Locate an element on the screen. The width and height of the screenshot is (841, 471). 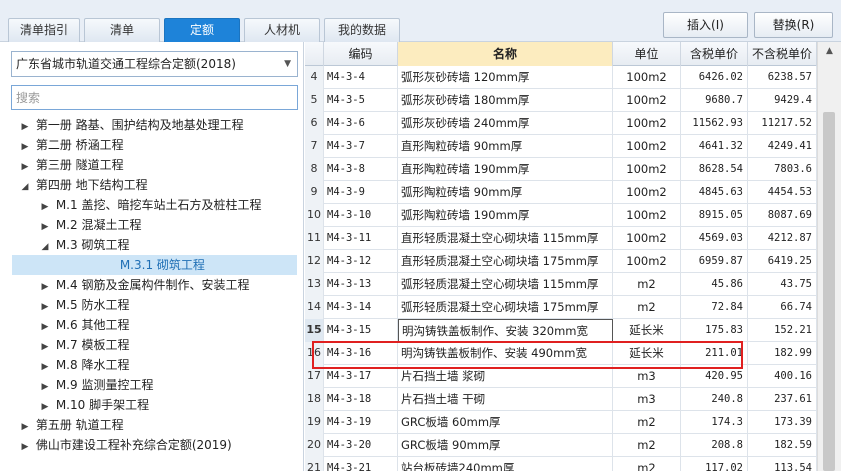
cell-price-notax: 113.54 is located at coordinates (782, 464).